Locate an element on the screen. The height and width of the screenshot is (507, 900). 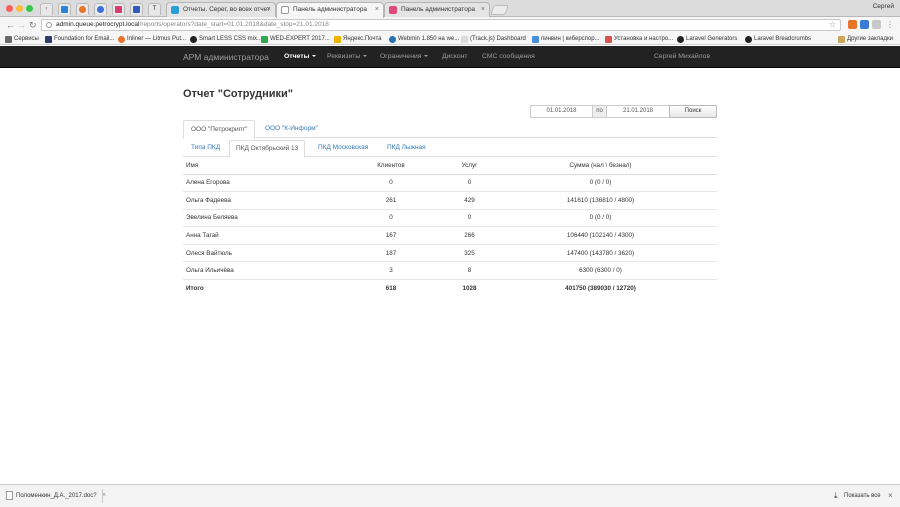
mail-icon is located at coordinates (337, 39).